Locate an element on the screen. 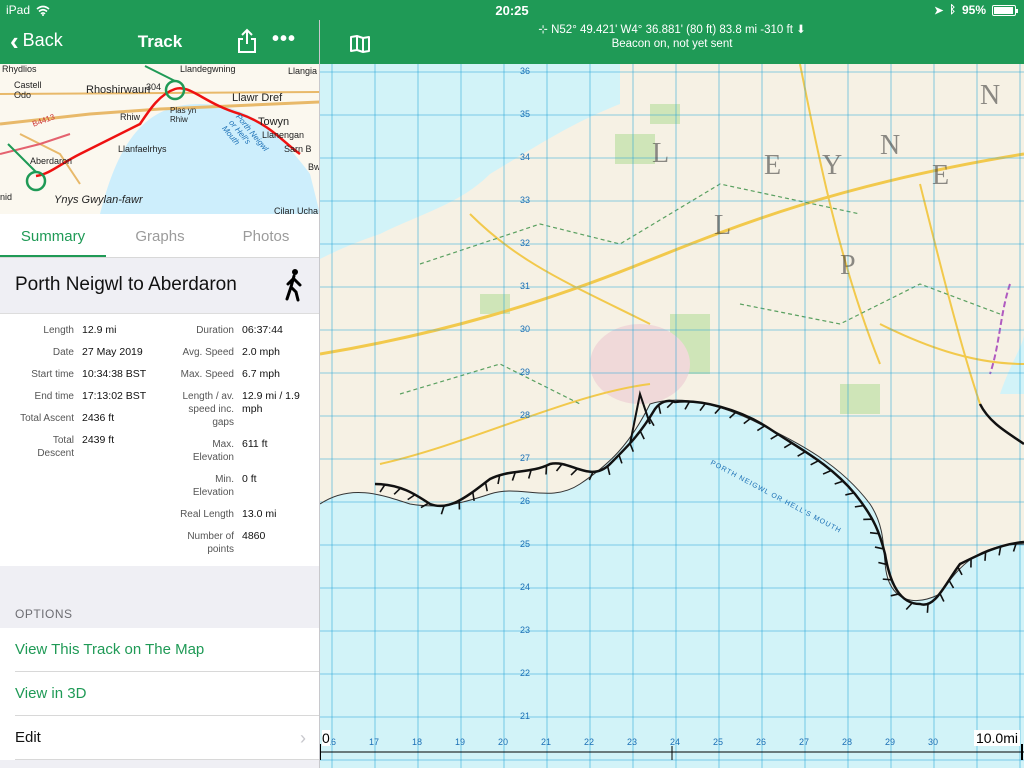  stat-value-start-time: 10:34:38 BST is located at coordinates (114, 374).